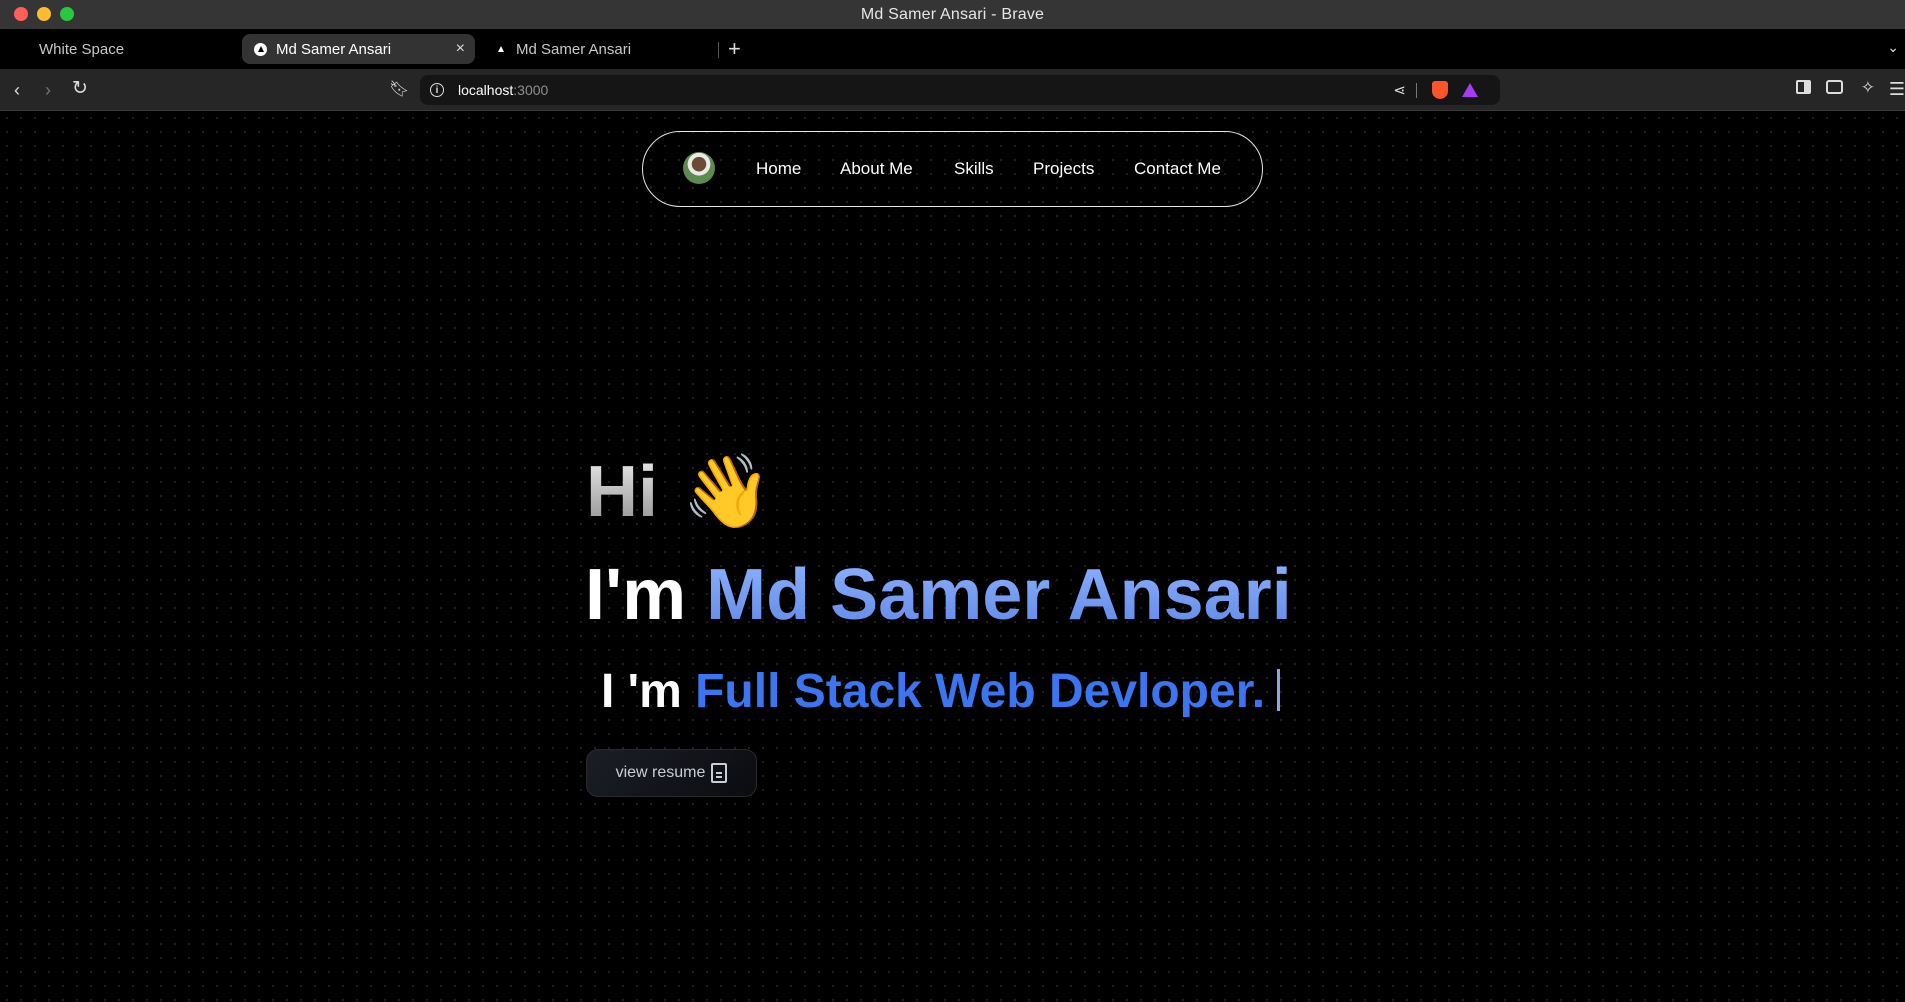 The image size is (1905, 1002). Describe the element at coordinates (1893, 47) in the screenshot. I see `tab-list-chevron-icon: ⌄` at that location.